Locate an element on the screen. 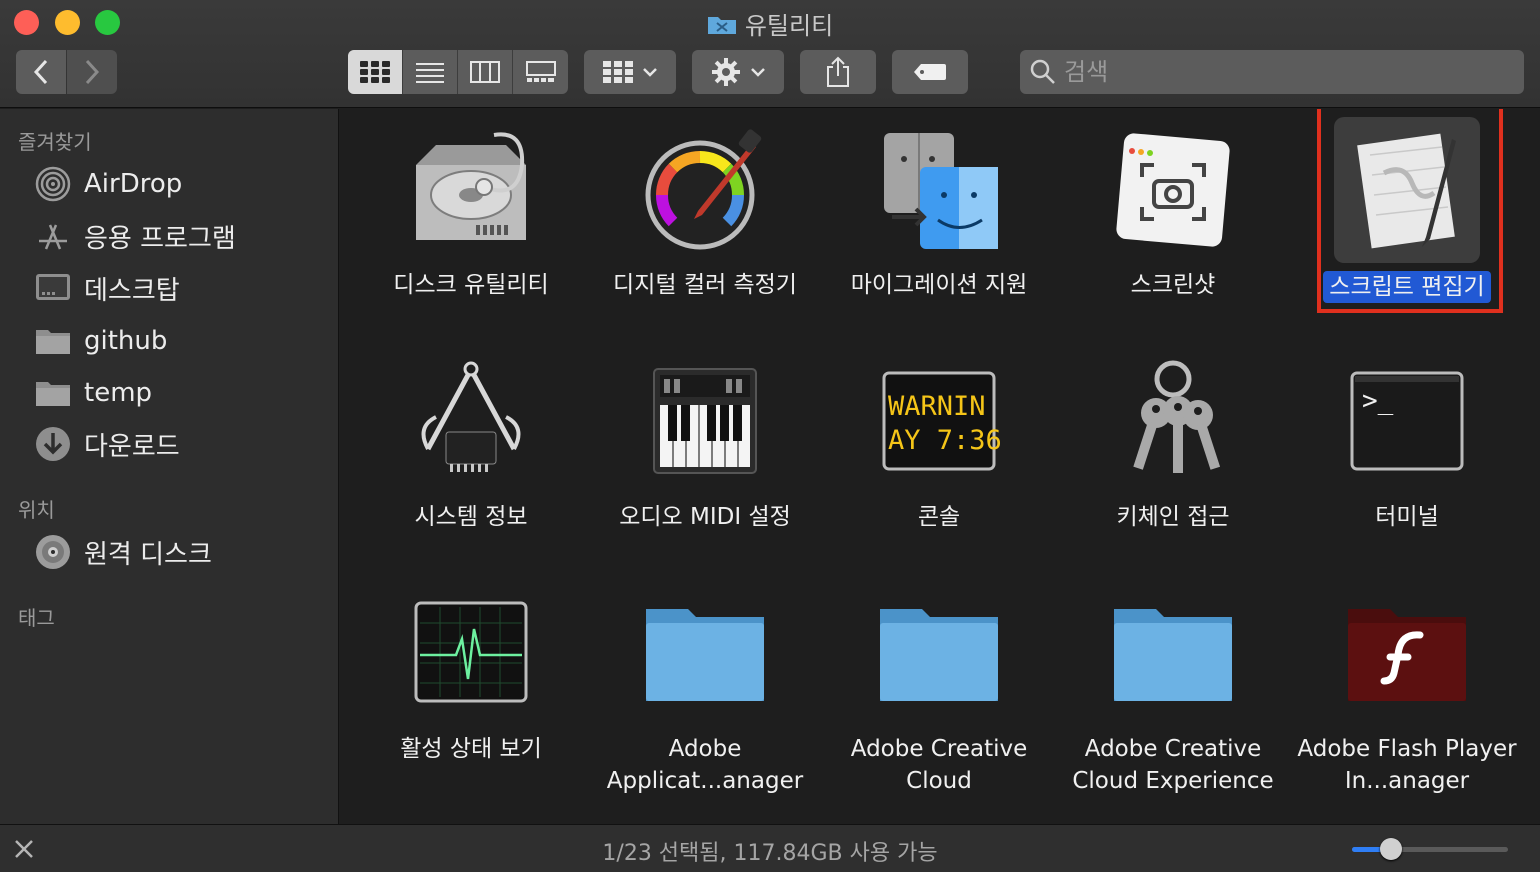 The height and width of the screenshot is (872, 1540). sidebar-item-desktop: 데스크탑 is located at coordinates (184, 288).